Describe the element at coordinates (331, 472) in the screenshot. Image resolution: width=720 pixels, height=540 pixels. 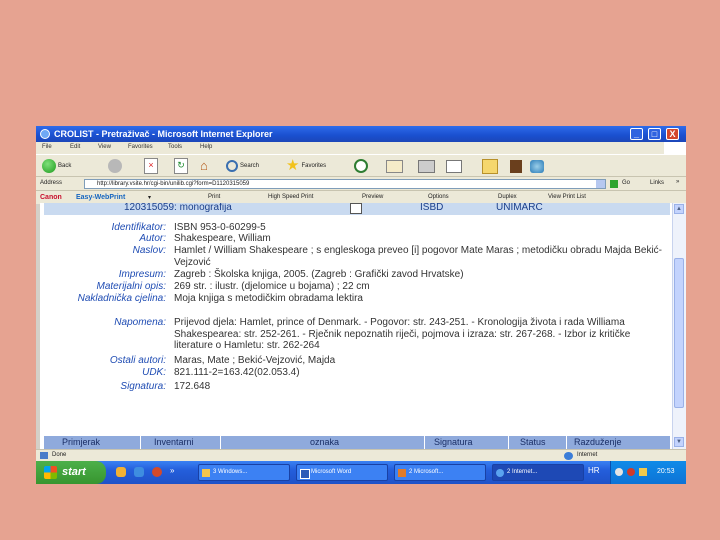
I see `task-label: Microsoft Word` at that location.